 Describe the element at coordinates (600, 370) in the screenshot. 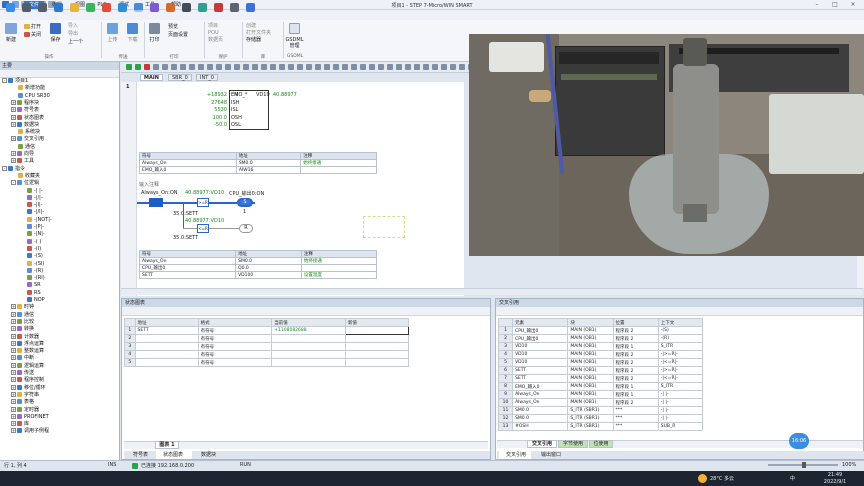

I see `table-row: 6 SETT MAIN (OB1) 程序段 2 -|>=R|-` at that location.